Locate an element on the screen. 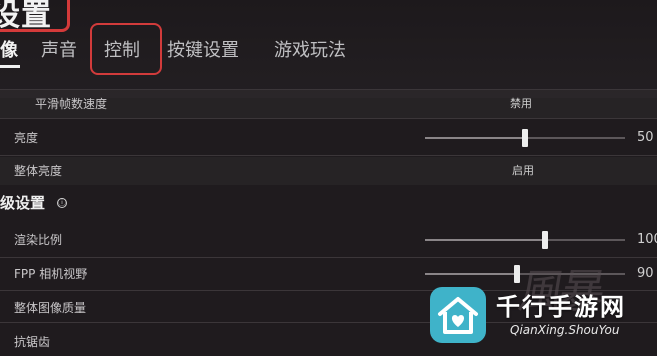 The width and height of the screenshot is (657, 356). setting-row-brightness: 亮度 50 is located at coordinates (328, 138).